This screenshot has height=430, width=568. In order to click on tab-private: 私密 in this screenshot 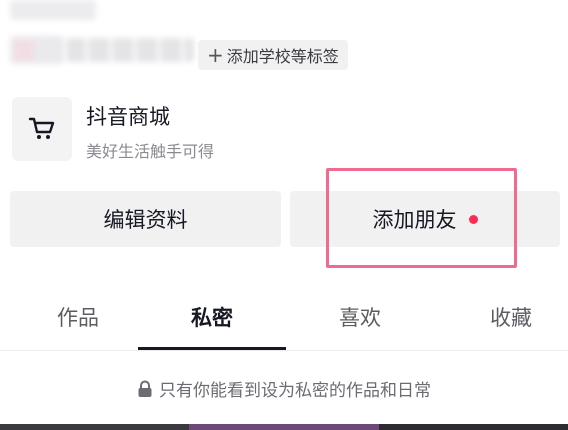, I will do `click(212, 322)`.